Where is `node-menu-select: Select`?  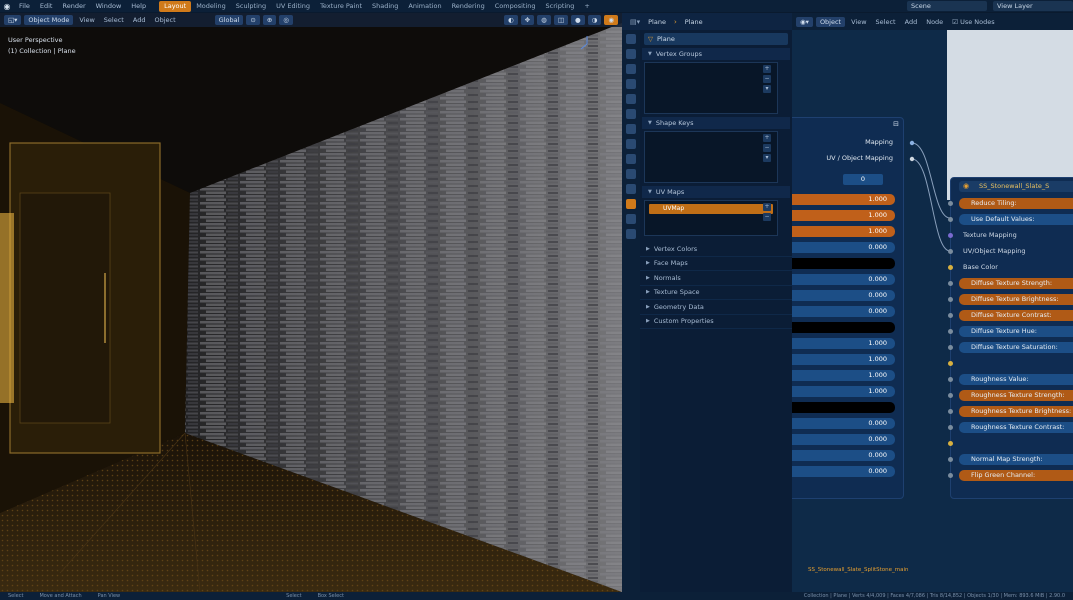 node-menu-select: Select is located at coordinates (886, 22).